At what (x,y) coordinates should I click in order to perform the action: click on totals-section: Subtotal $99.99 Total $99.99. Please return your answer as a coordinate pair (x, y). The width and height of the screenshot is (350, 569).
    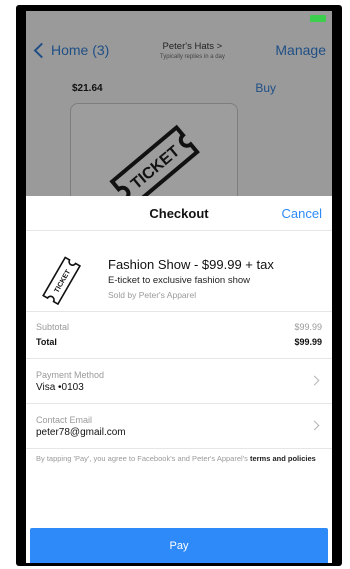
    Looking at the image, I should click on (179, 335).